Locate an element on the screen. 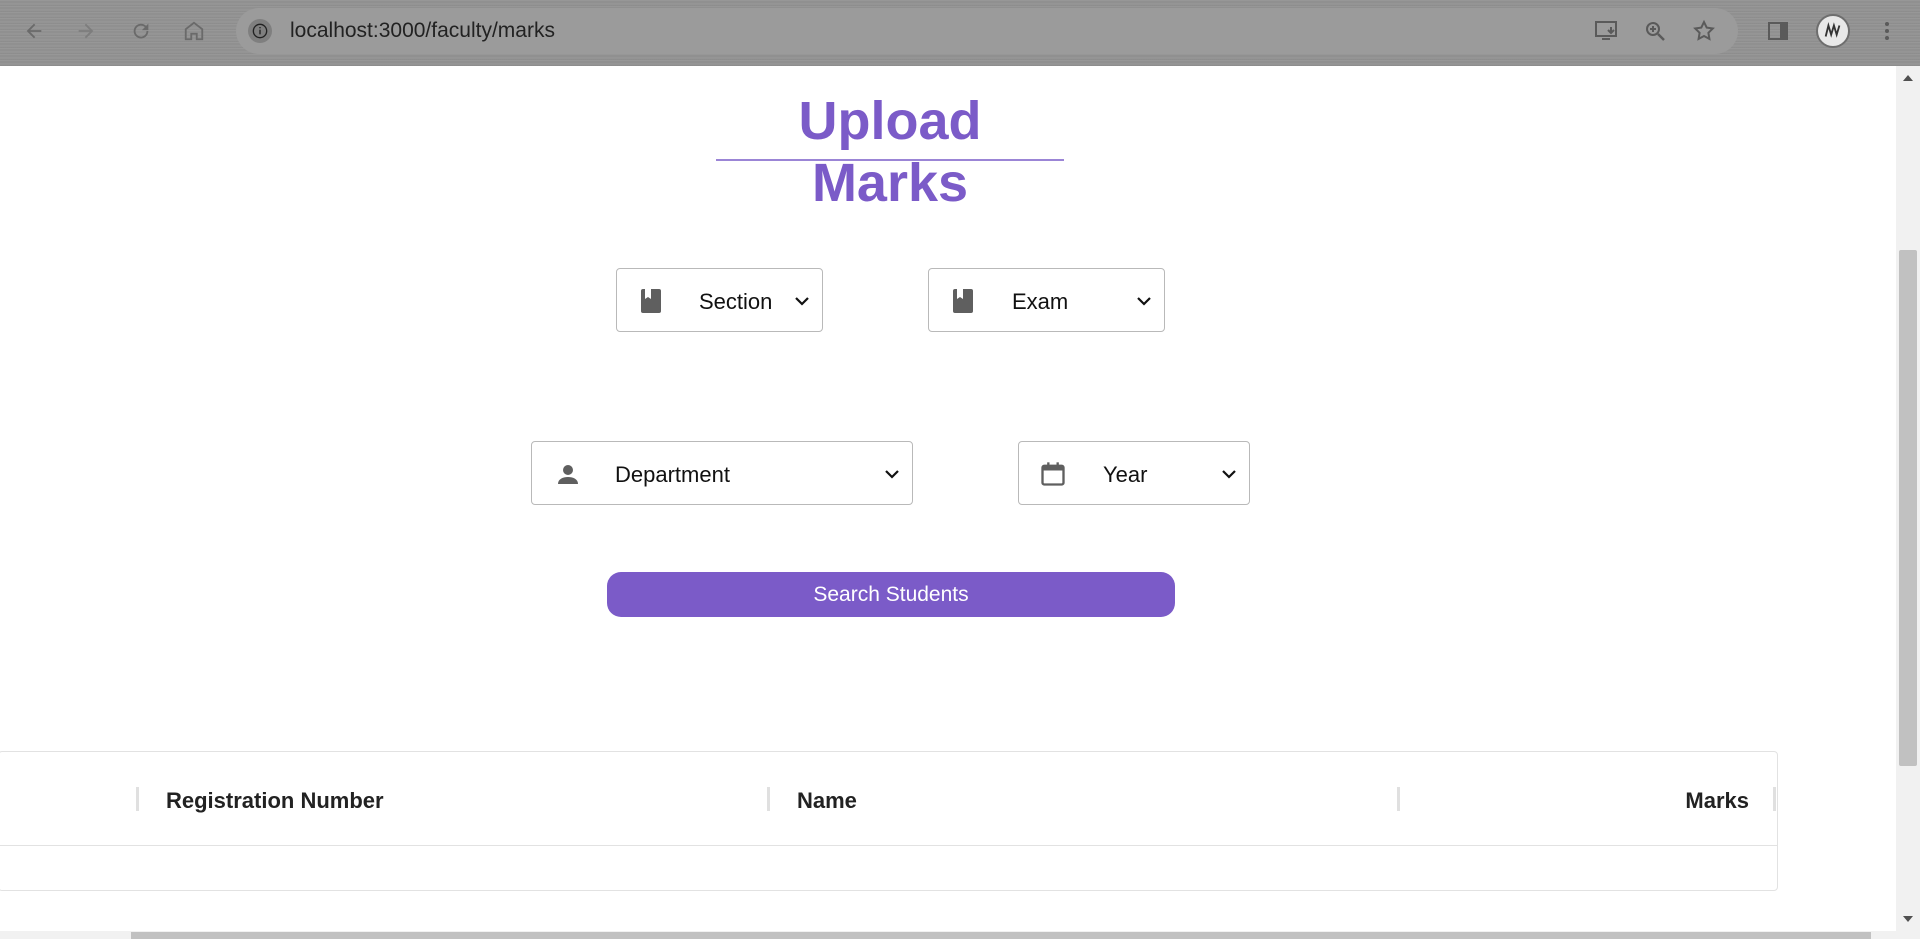 The image size is (1920, 939). exam-select-label: Exam is located at coordinates (1040, 301).